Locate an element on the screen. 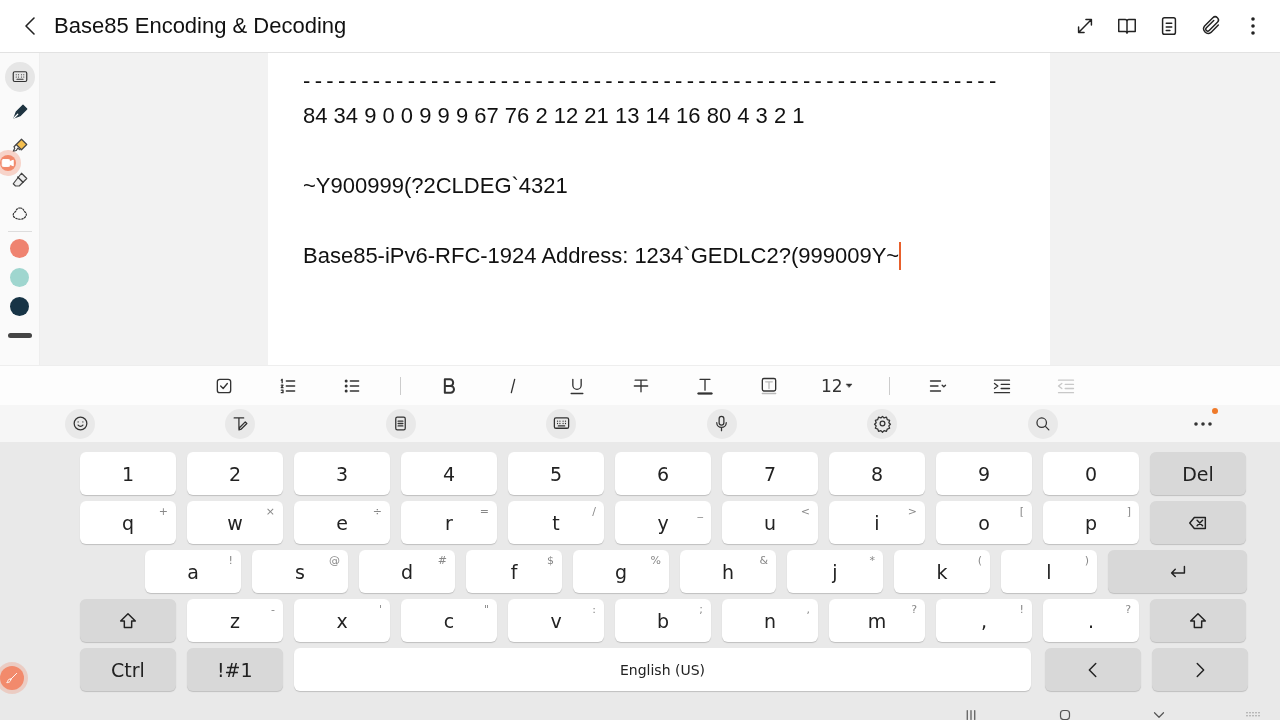  key-hint: ÷ is located at coordinates (377, 511).